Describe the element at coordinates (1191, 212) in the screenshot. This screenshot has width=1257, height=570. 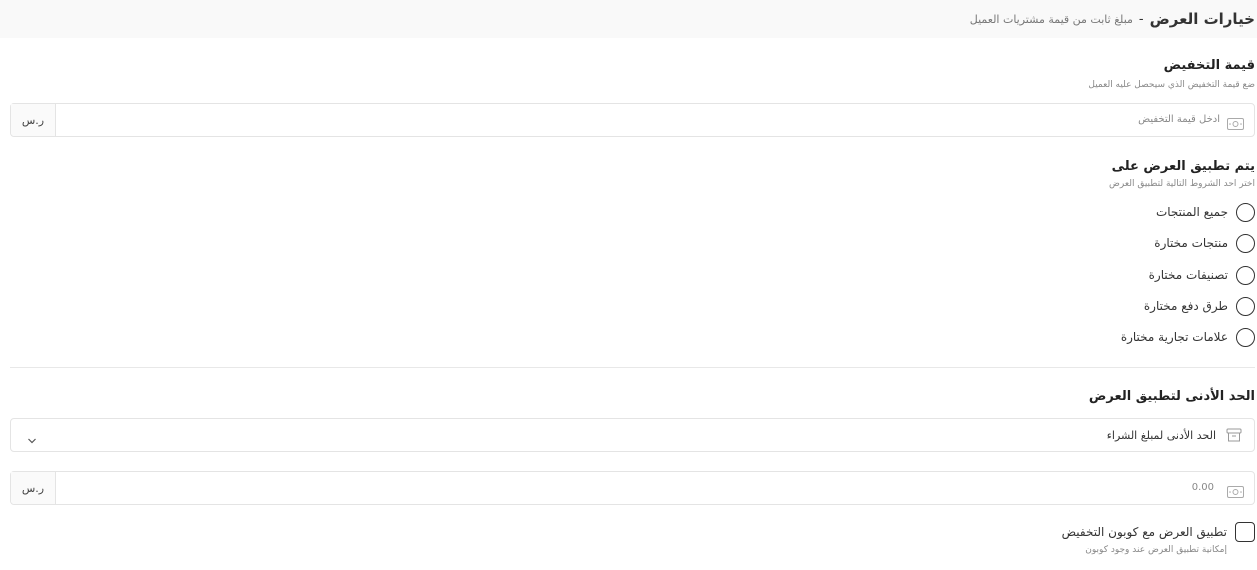
I see `radio-label: جميع المنتجات` at that location.